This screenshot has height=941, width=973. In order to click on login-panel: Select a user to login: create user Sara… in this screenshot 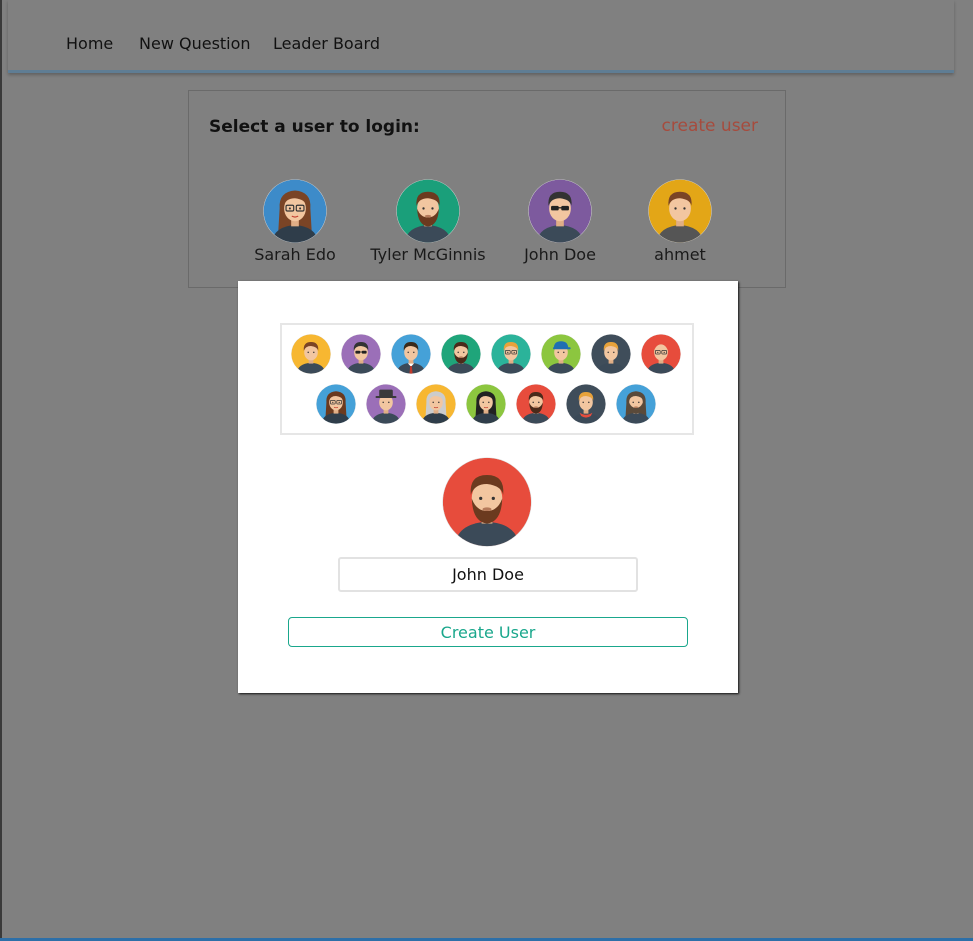, I will do `click(487, 189)`.